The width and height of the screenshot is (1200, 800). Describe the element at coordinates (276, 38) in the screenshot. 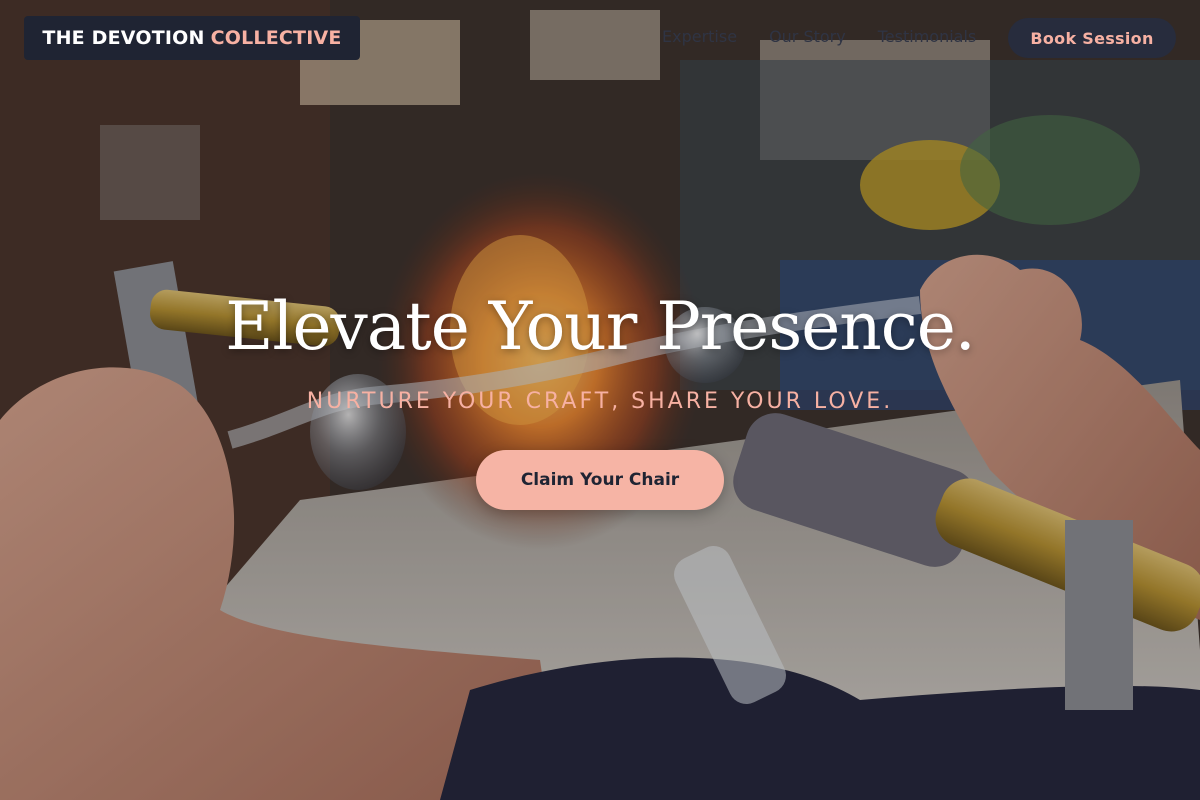

I see `brand-name-accent: COLLECTIVE` at that location.